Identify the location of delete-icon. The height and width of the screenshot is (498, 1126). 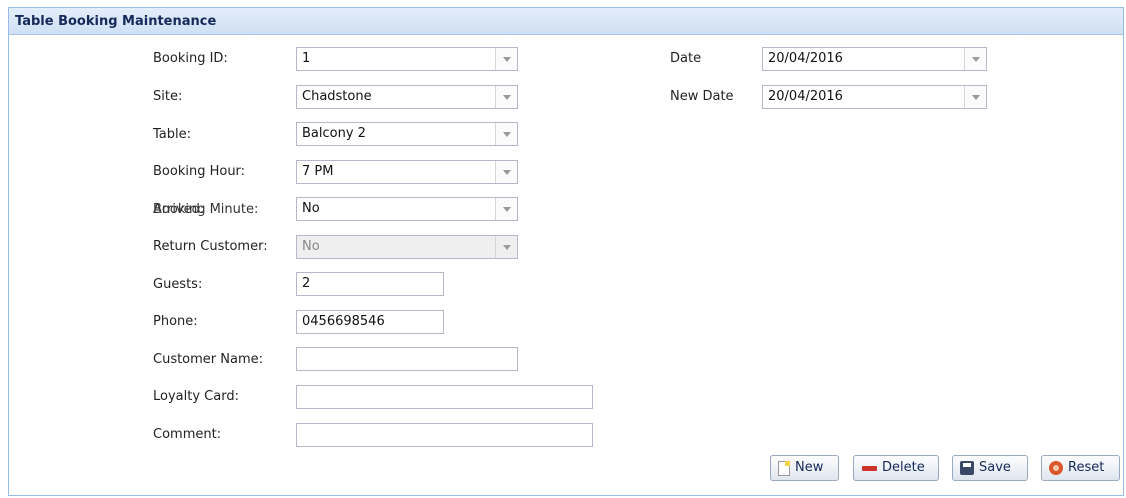
(869, 468).